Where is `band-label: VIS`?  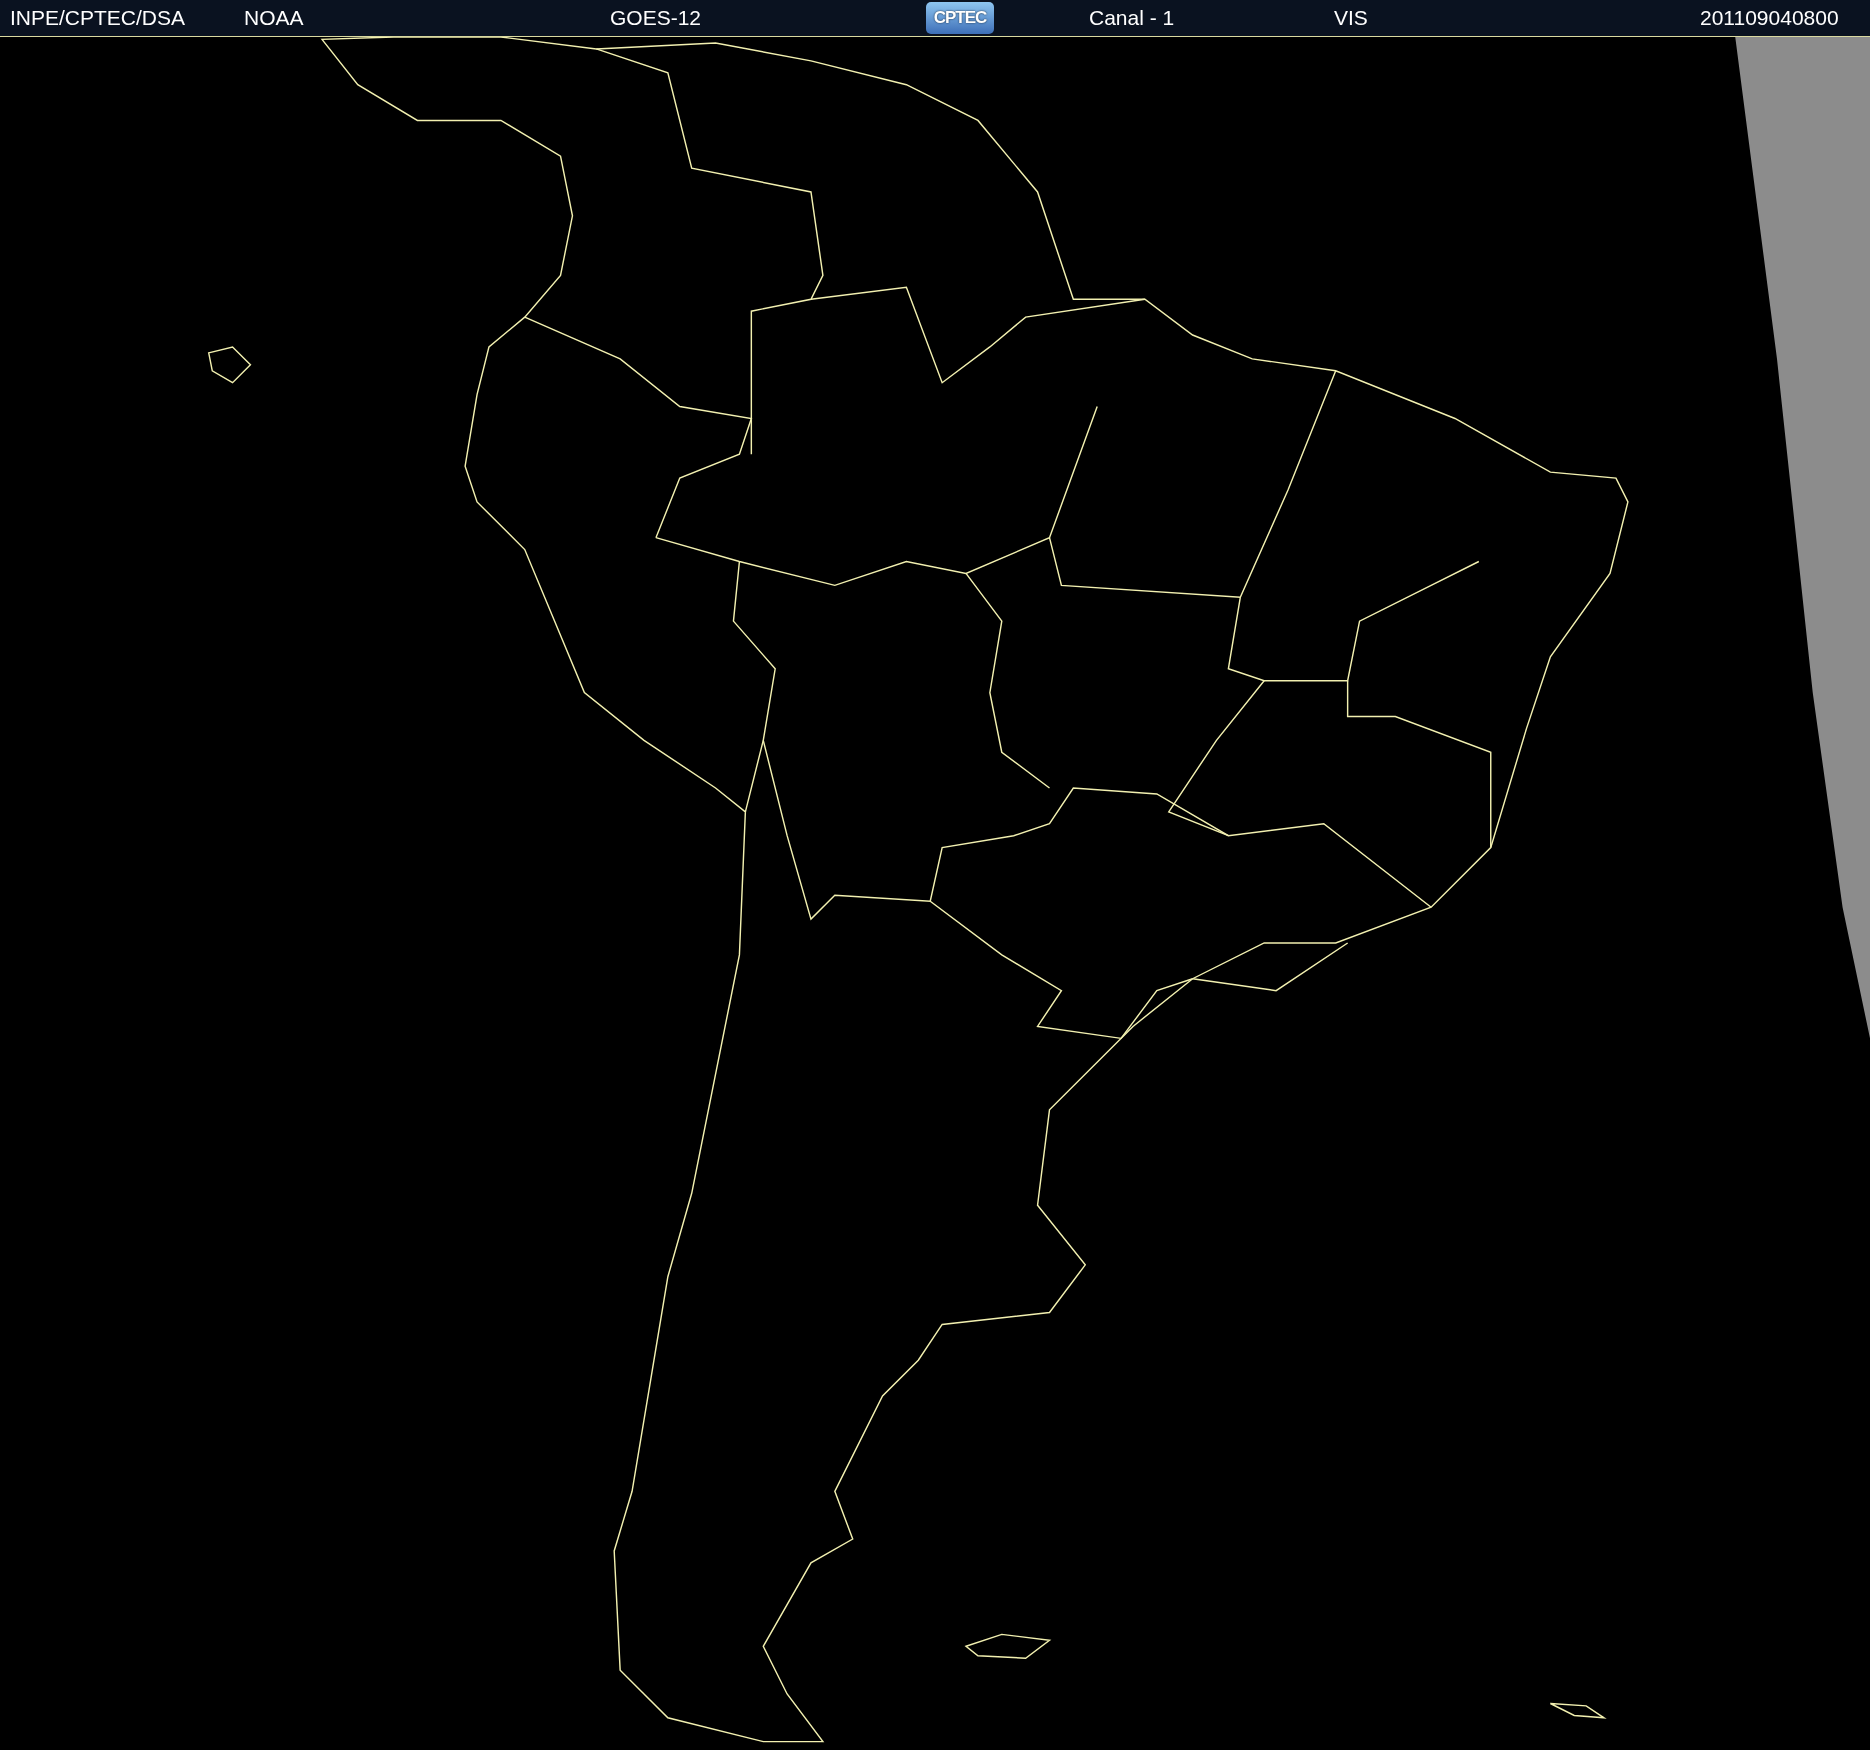 band-label: VIS is located at coordinates (1351, 17).